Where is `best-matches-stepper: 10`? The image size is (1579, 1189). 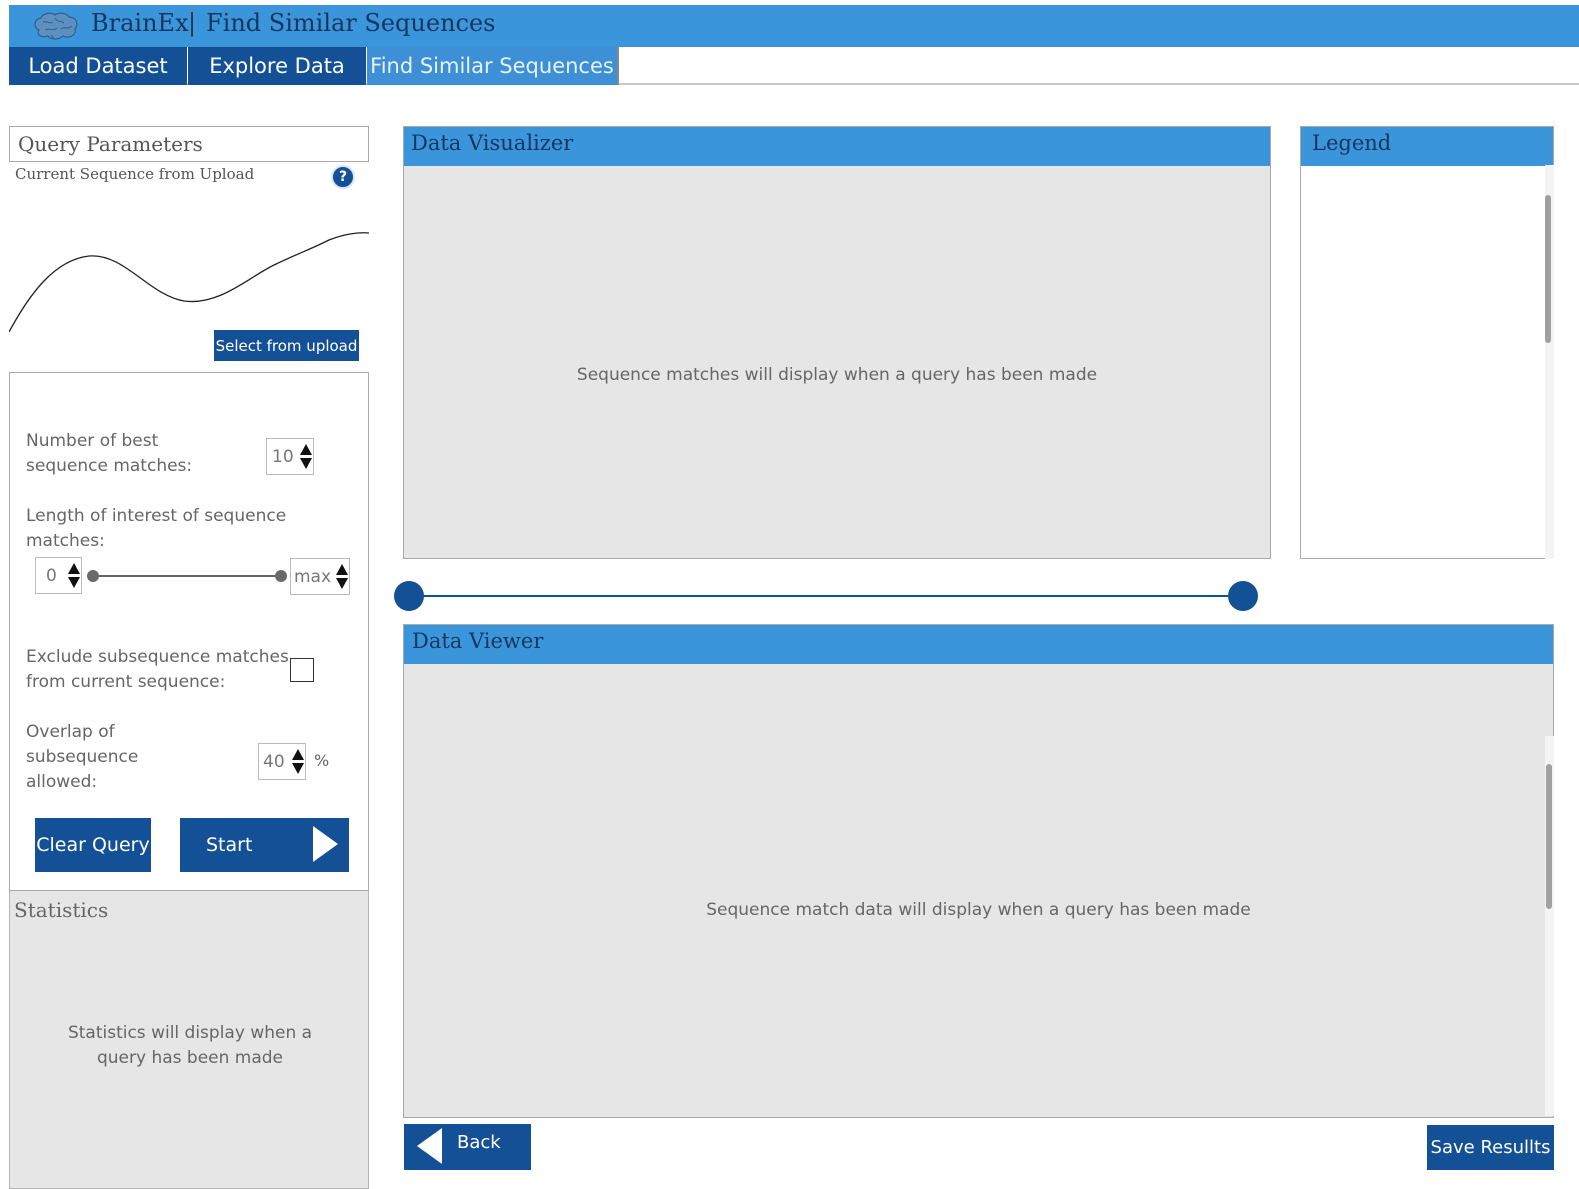 best-matches-stepper: 10 is located at coordinates (290, 456).